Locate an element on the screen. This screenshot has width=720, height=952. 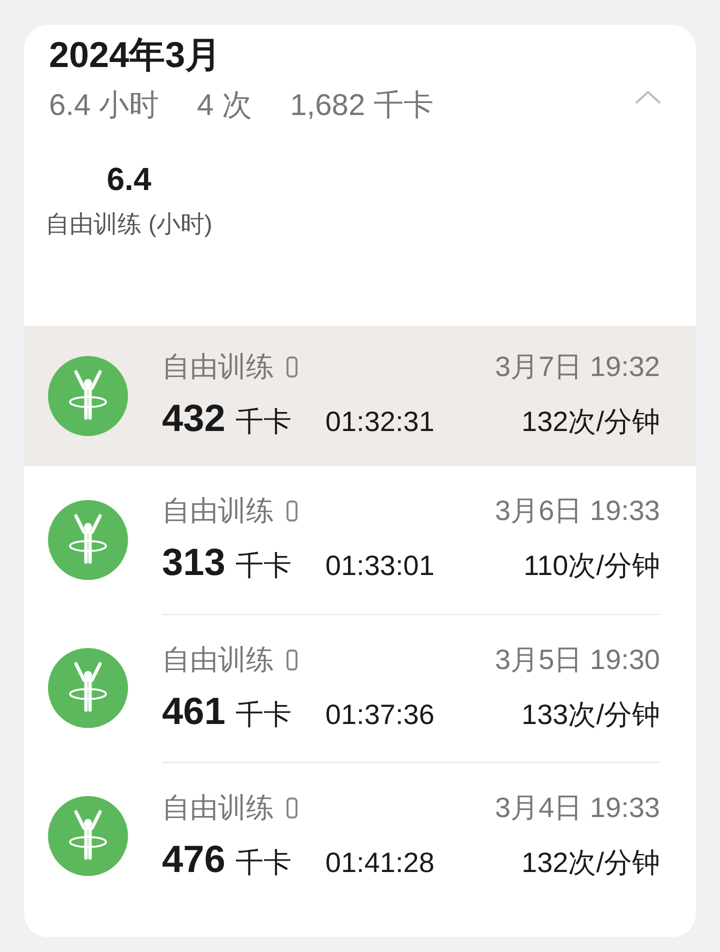
chevron-up-icon is located at coordinates (648, 97).